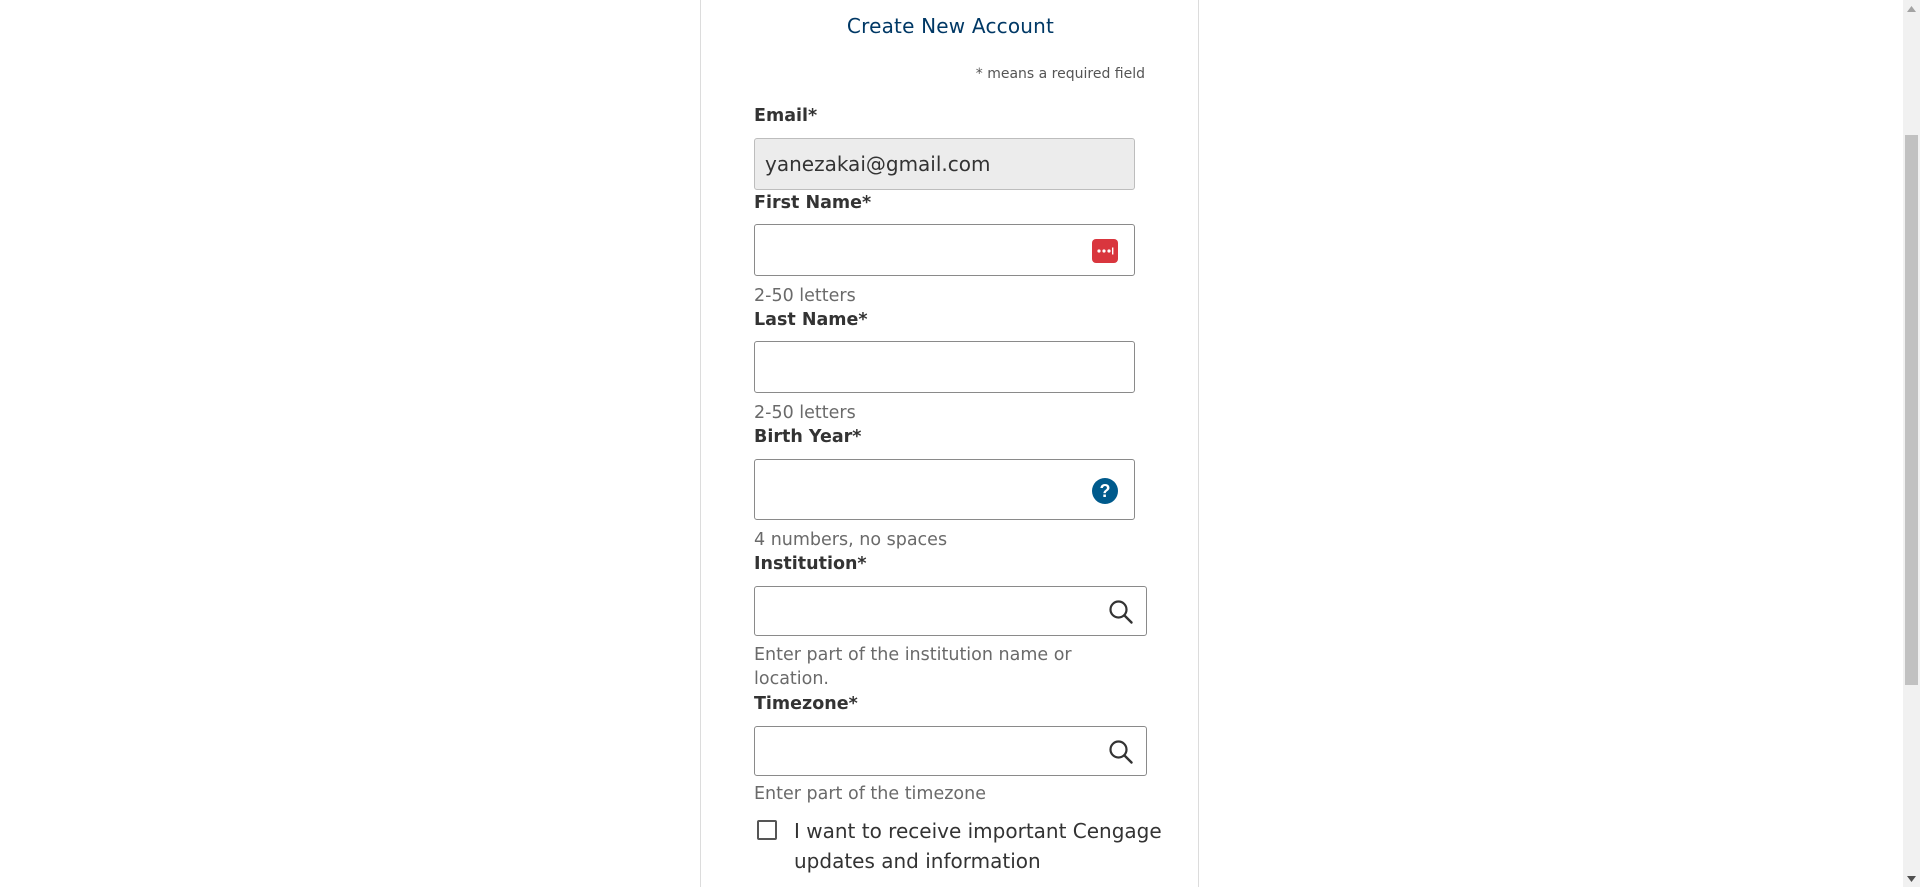 This screenshot has width=1920, height=887. Describe the element at coordinates (806, 704) in the screenshot. I see `timezone-label: Timezone*` at that location.